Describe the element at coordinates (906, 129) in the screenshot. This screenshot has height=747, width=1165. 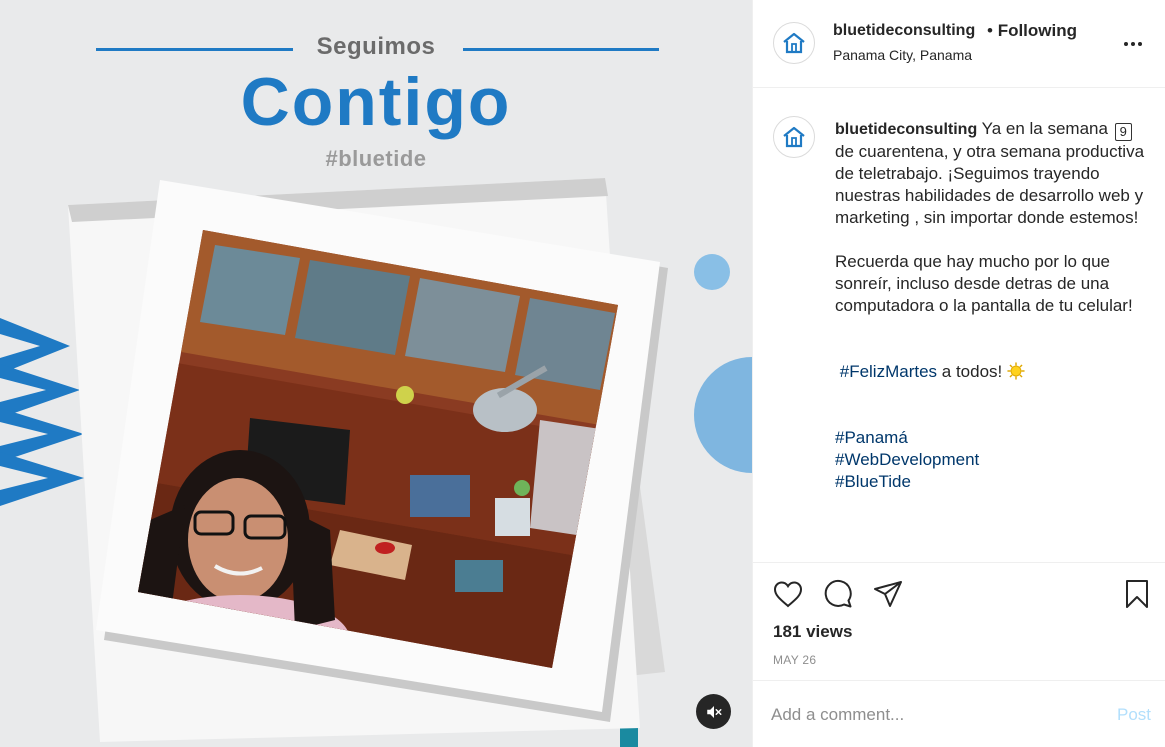
I see `caption-username: bluetideconsulting` at that location.